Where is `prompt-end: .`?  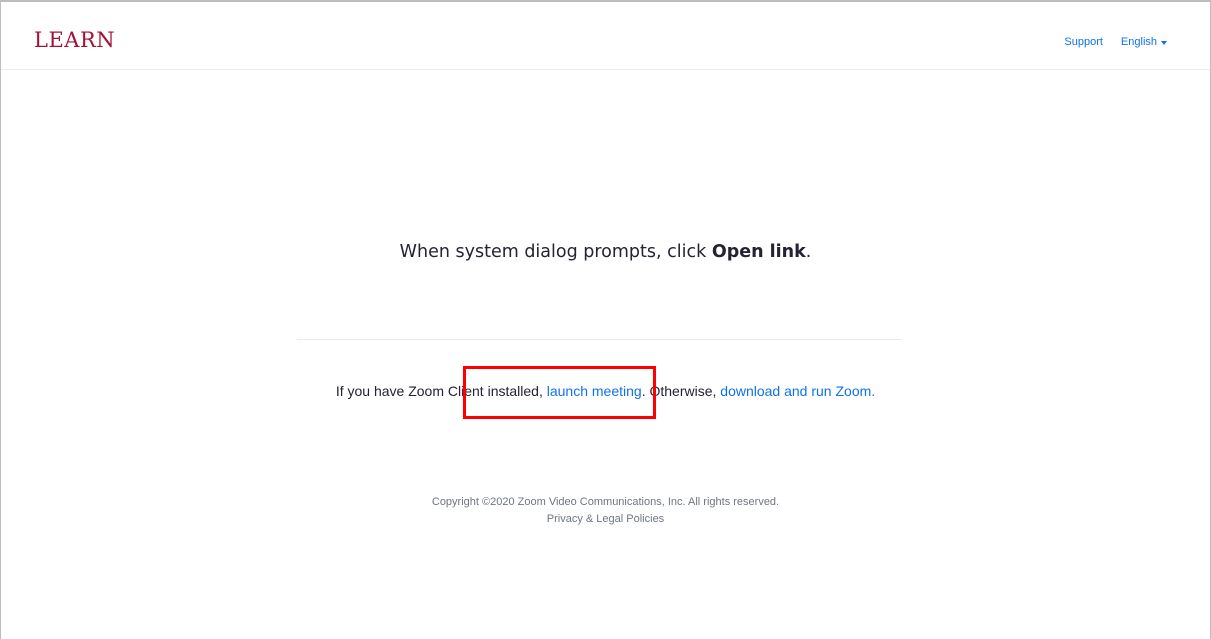 prompt-end: . is located at coordinates (808, 252).